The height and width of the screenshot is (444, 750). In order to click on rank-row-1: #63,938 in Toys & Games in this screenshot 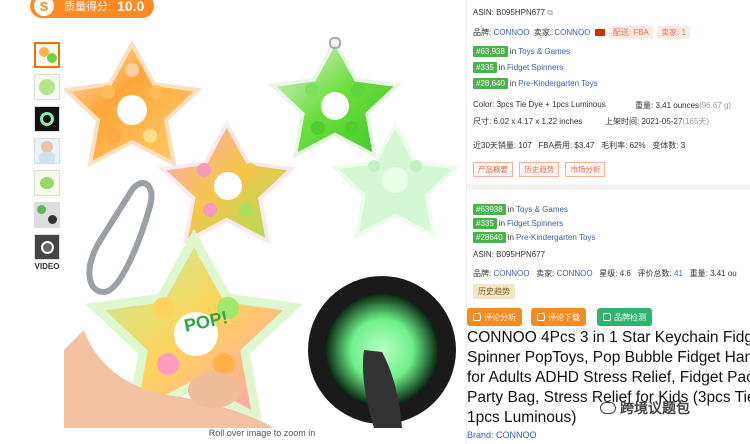, I will do `click(521, 51)`.